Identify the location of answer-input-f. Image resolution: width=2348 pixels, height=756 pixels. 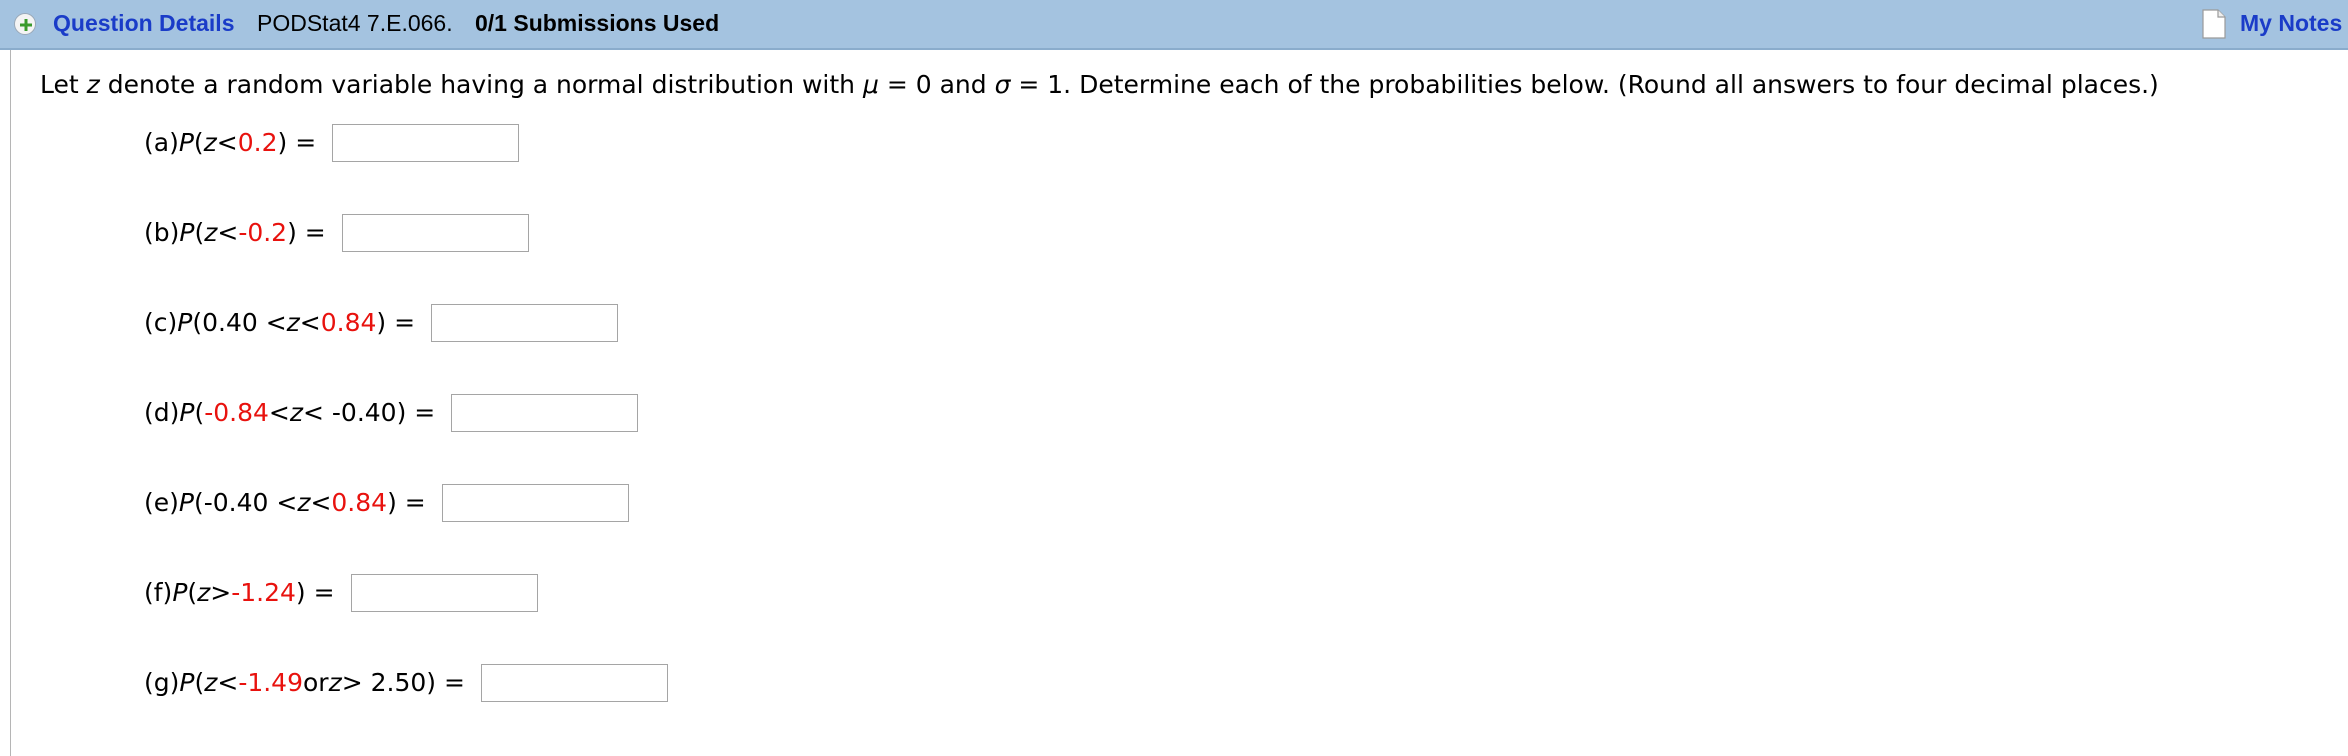
(444, 593).